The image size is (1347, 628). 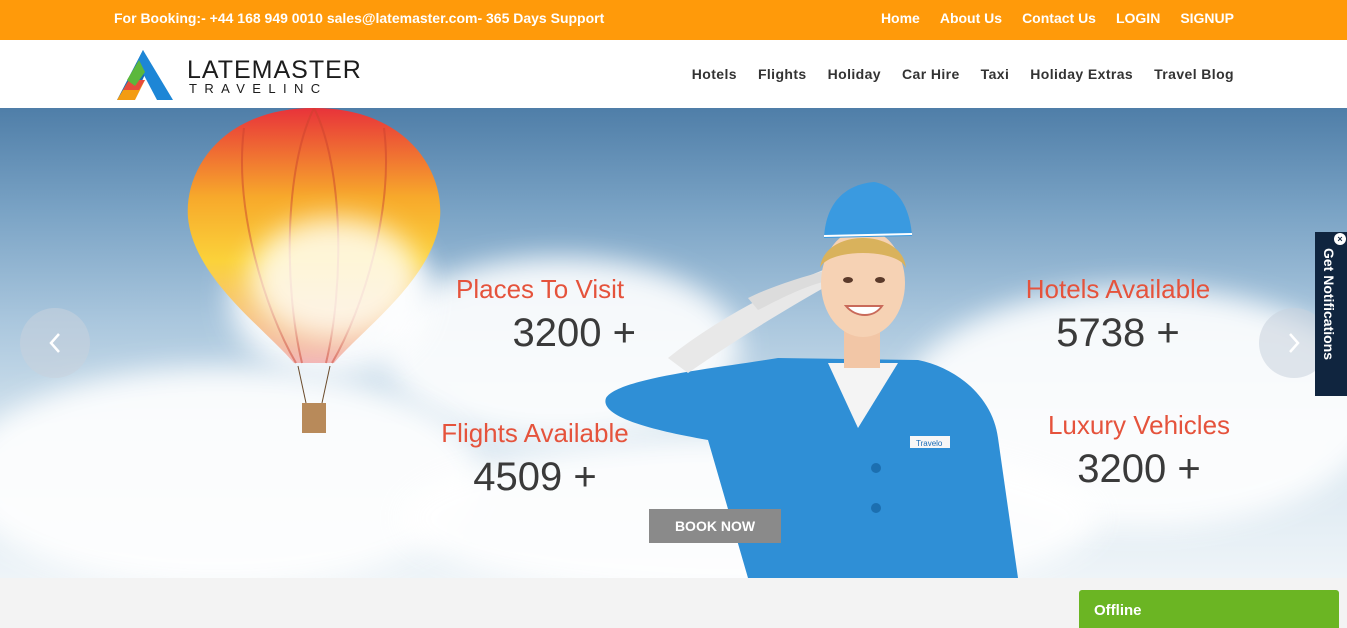 What do you see at coordinates (931, 74) in the screenshot?
I see `nav-car-hire: Car Hire` at bounding box center [931, 74].